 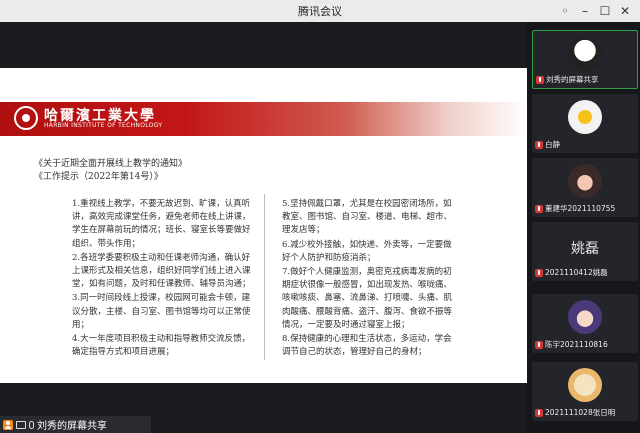 I want to click on cat-avatar-icon, so click(x=585, y=385).